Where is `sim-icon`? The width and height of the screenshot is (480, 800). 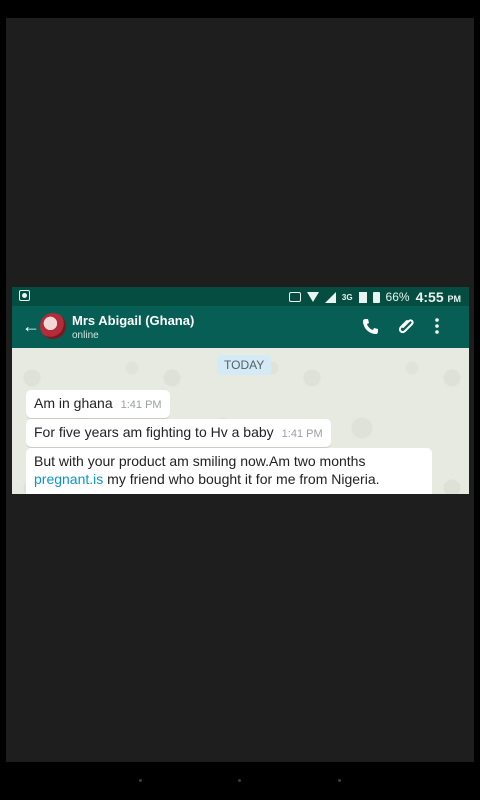
sim-icon is located at coordinates (362, 297).